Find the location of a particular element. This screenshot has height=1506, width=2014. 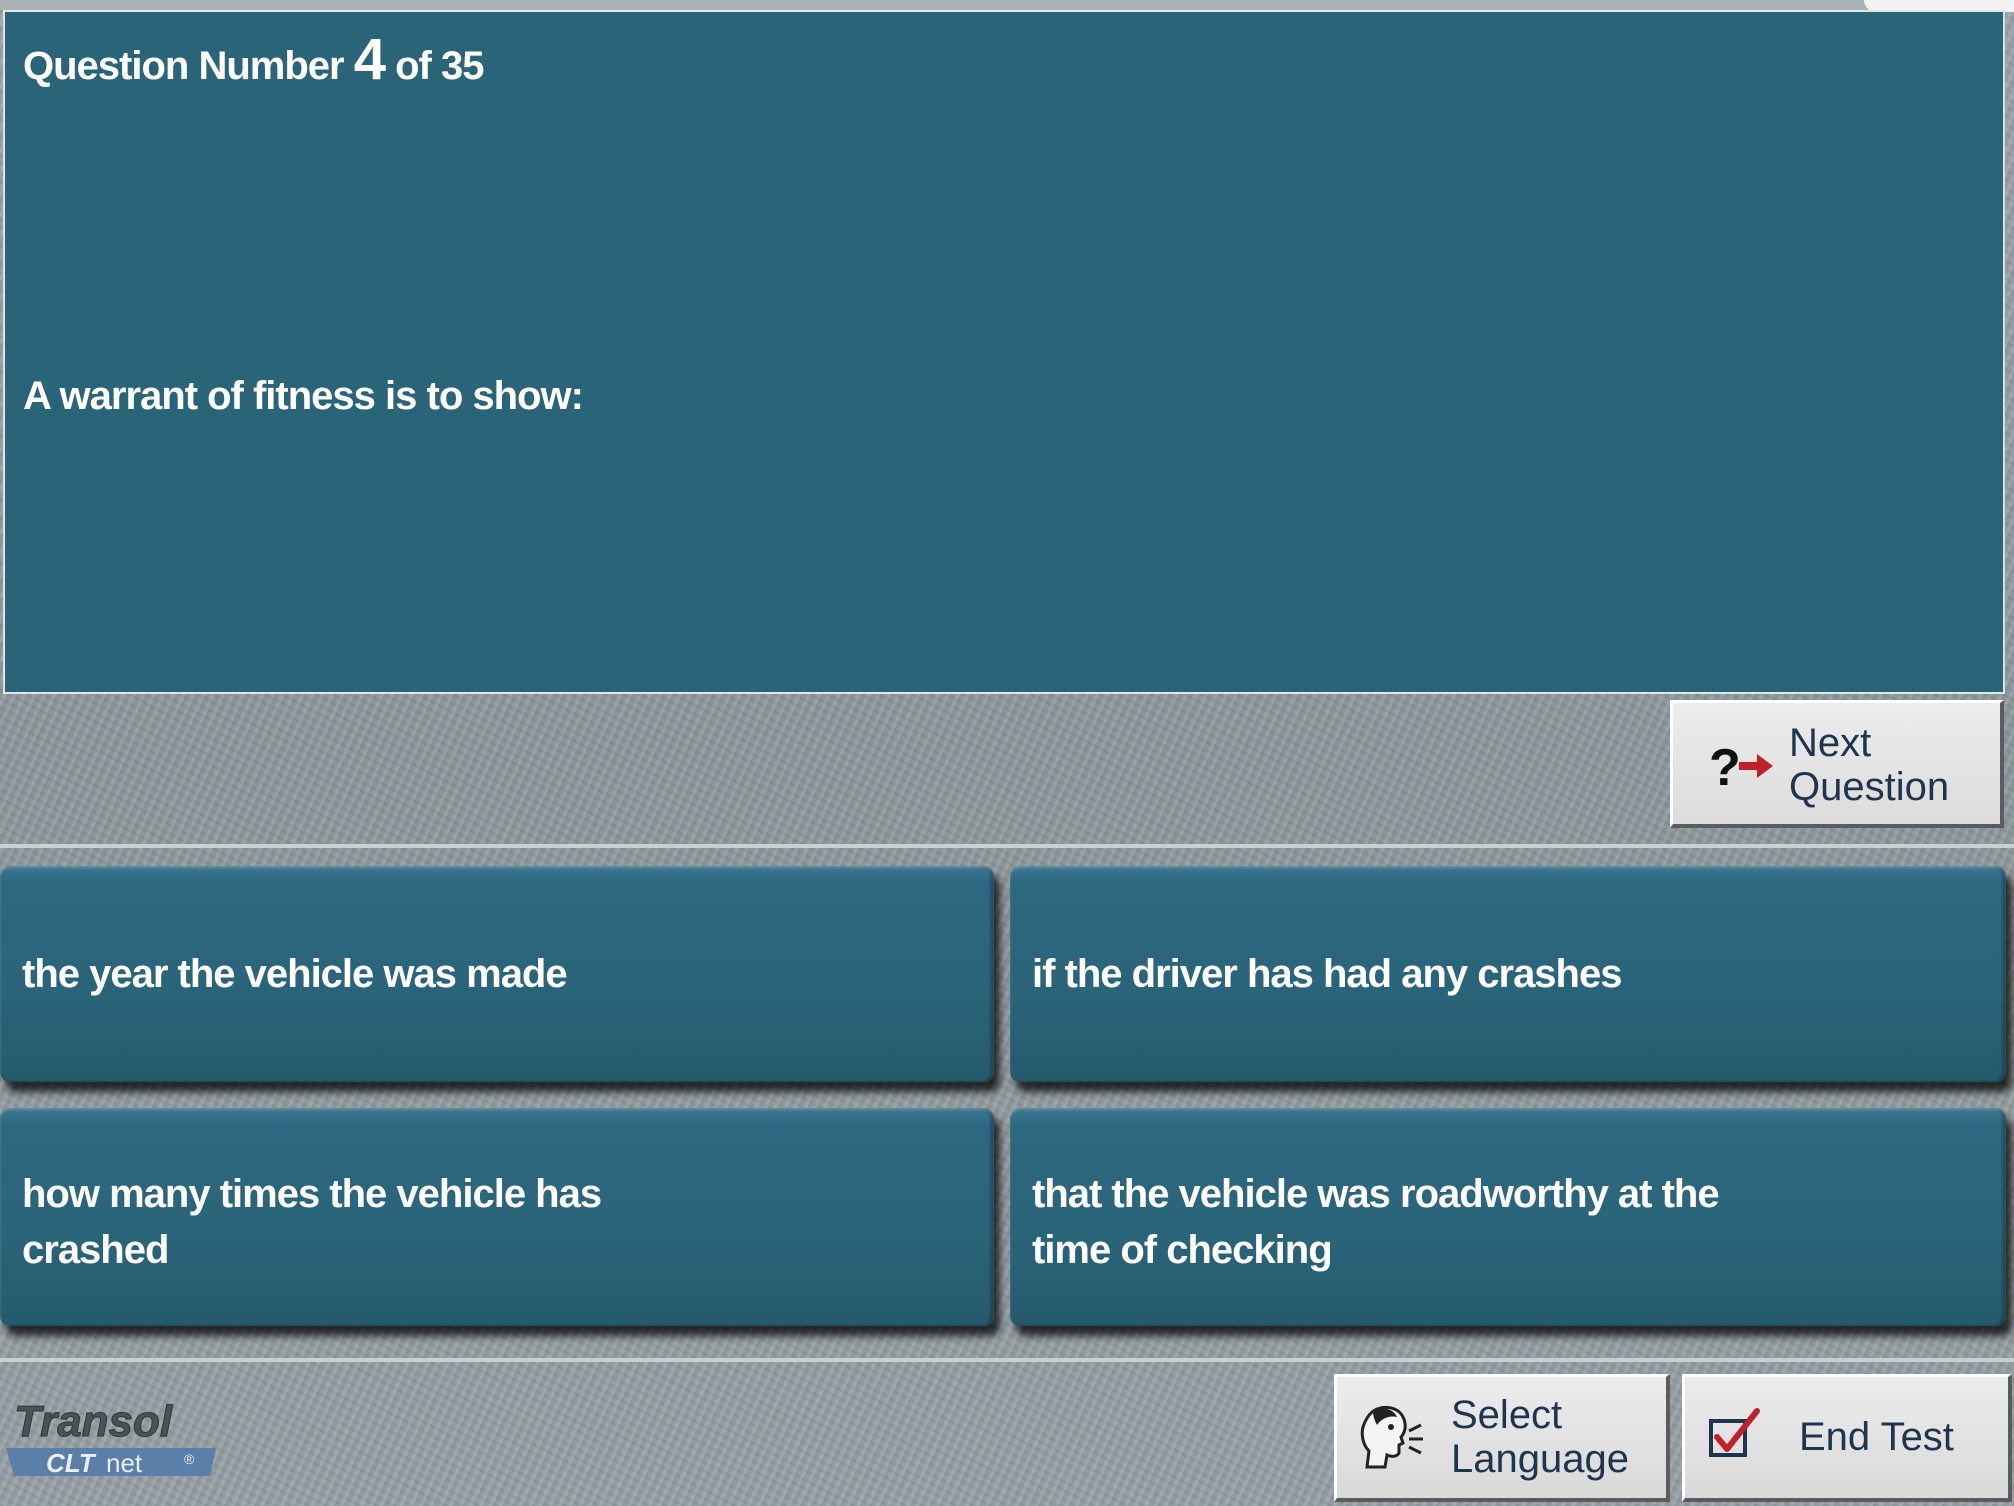

divider-upper is located at coordinates (1007, 846).